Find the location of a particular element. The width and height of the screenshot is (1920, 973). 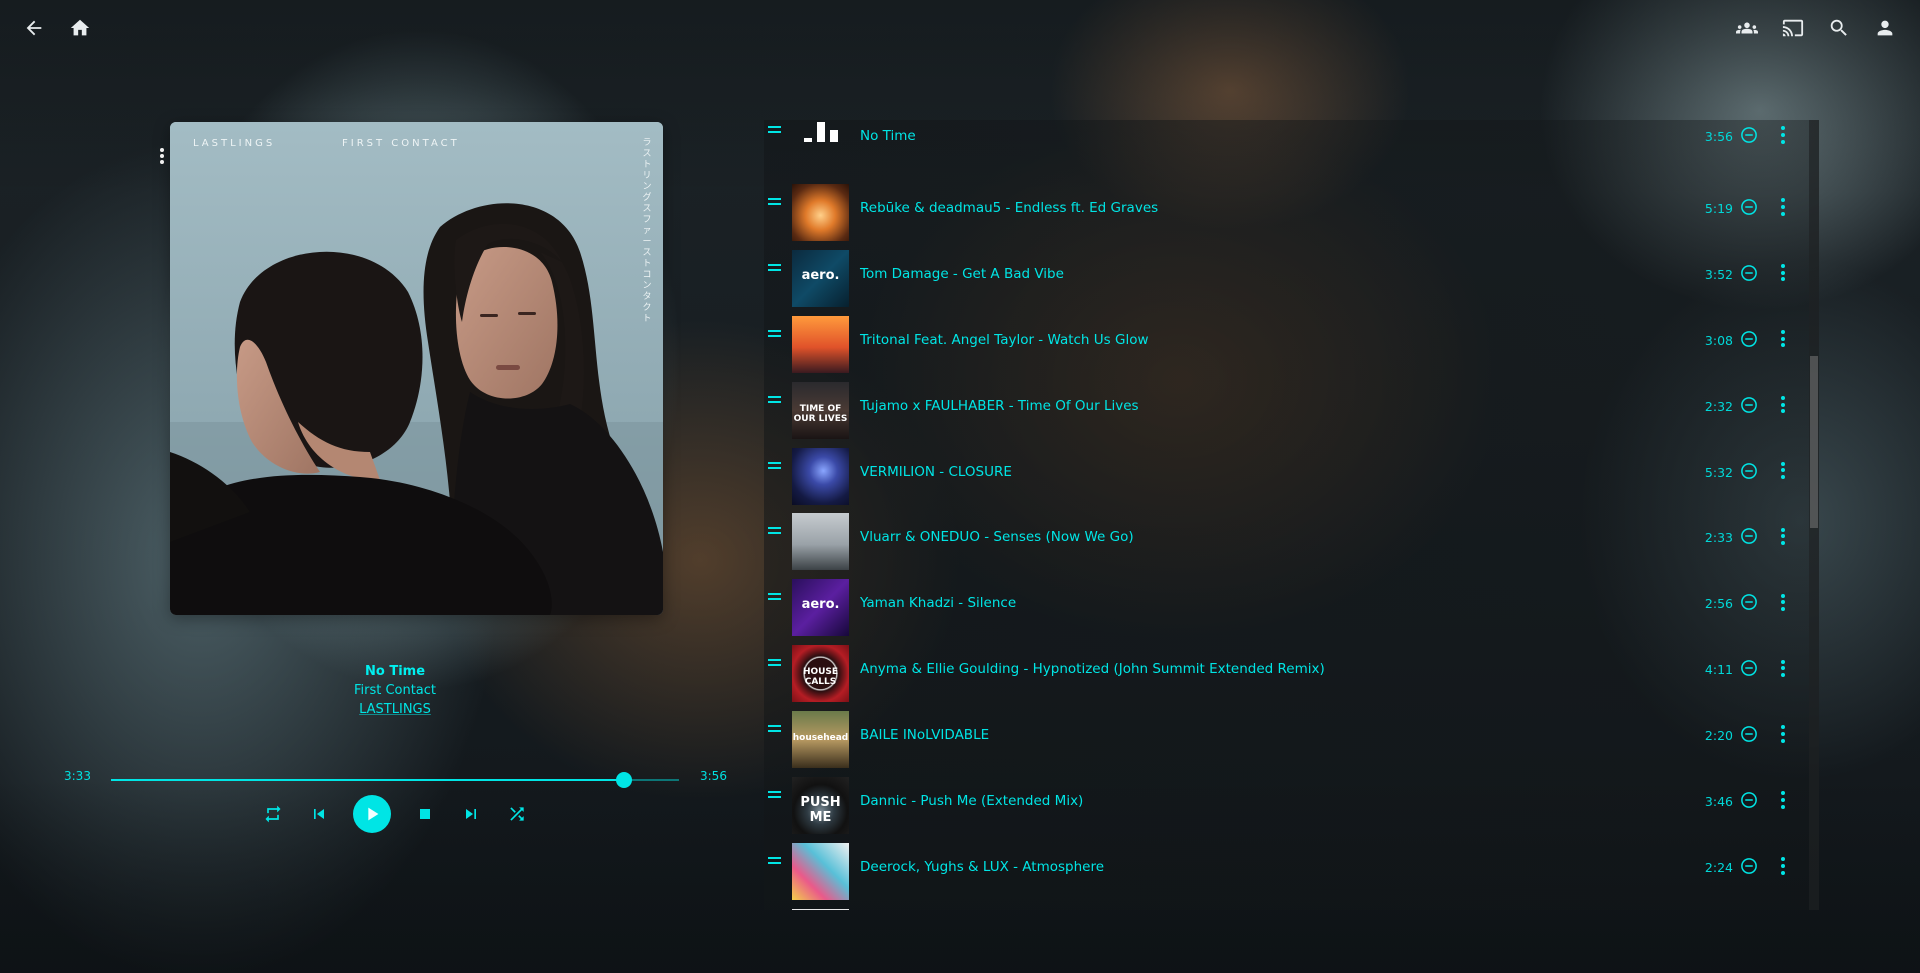

now-playing-album: First Contact is located at coordinates (395, 690).